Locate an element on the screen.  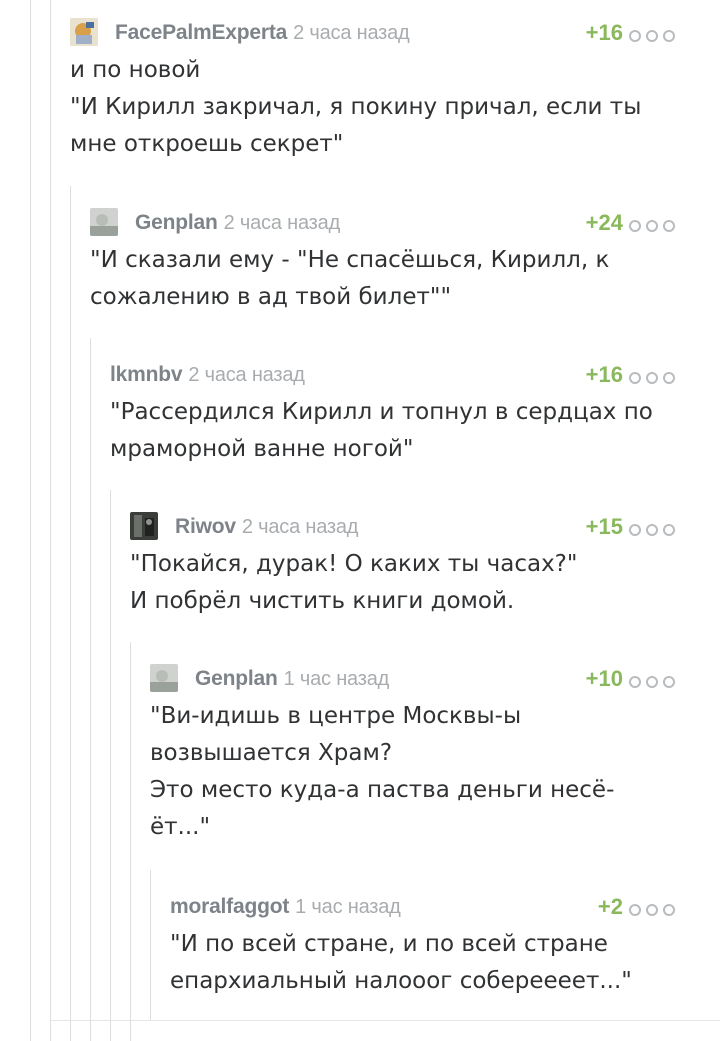
comment-rating: +2 is located at coordinates (610, 906).